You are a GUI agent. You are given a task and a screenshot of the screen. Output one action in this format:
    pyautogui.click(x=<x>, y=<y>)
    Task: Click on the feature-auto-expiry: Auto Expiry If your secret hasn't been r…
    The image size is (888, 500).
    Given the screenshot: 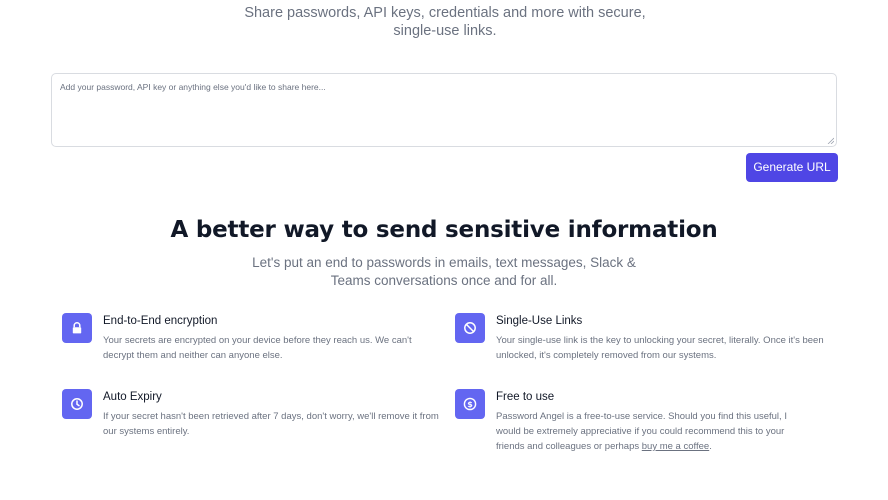 What is the action you would take?
    pyautogui.click(x=252, y=417)
    